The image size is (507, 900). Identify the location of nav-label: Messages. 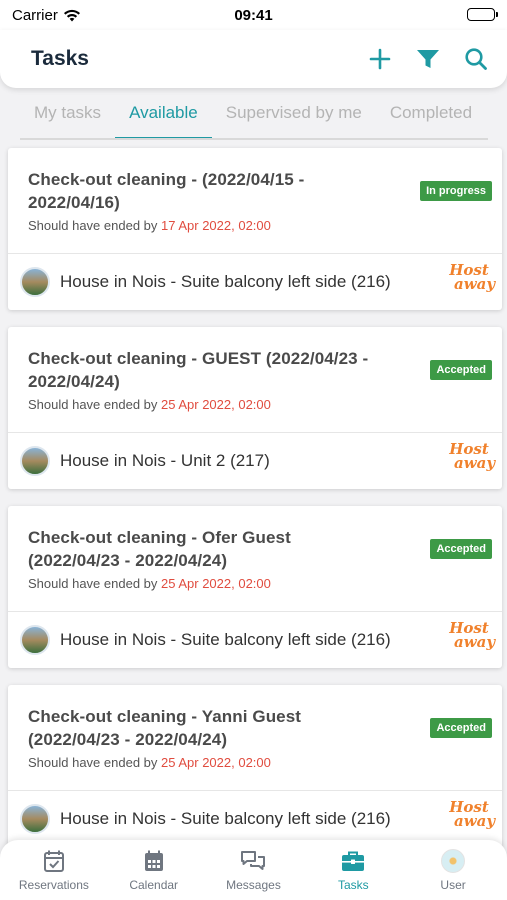
(253, 885).